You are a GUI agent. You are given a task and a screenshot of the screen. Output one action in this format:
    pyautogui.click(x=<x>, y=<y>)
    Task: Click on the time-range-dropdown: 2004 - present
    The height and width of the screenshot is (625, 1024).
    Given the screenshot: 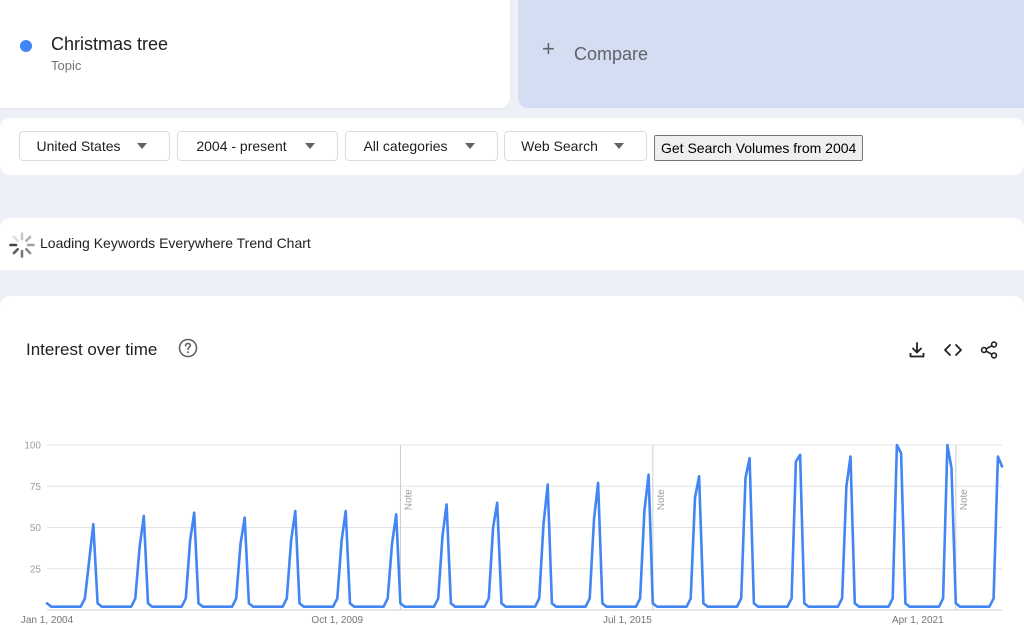 What is the action you would take?
    pyautogui.click(x=257, y=146)
    